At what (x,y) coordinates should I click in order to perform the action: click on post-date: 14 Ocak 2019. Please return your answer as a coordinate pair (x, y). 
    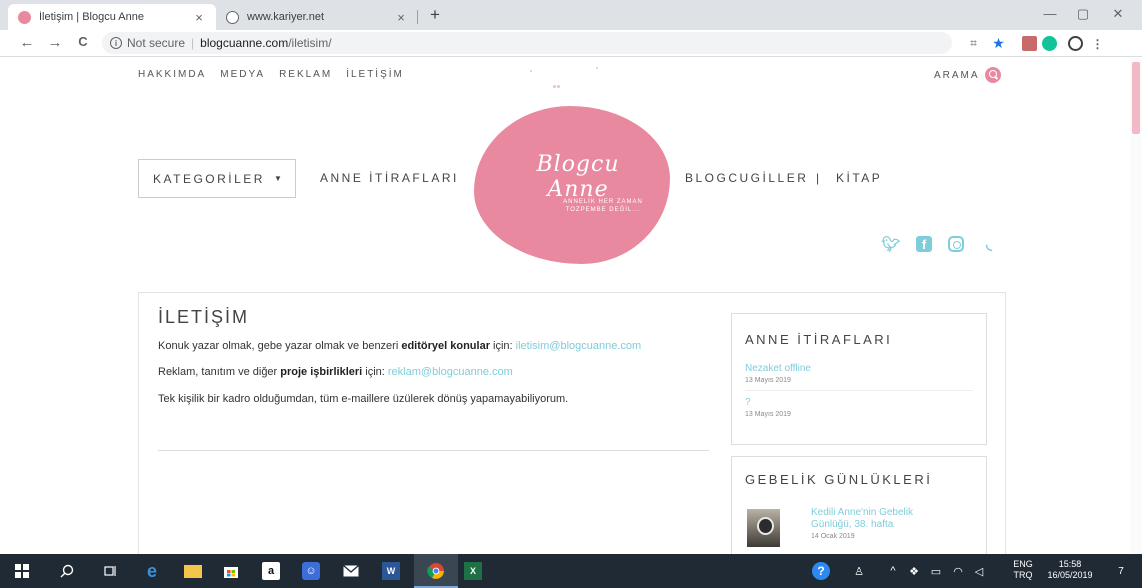
    Looking at the image, I should click on (833, 536).